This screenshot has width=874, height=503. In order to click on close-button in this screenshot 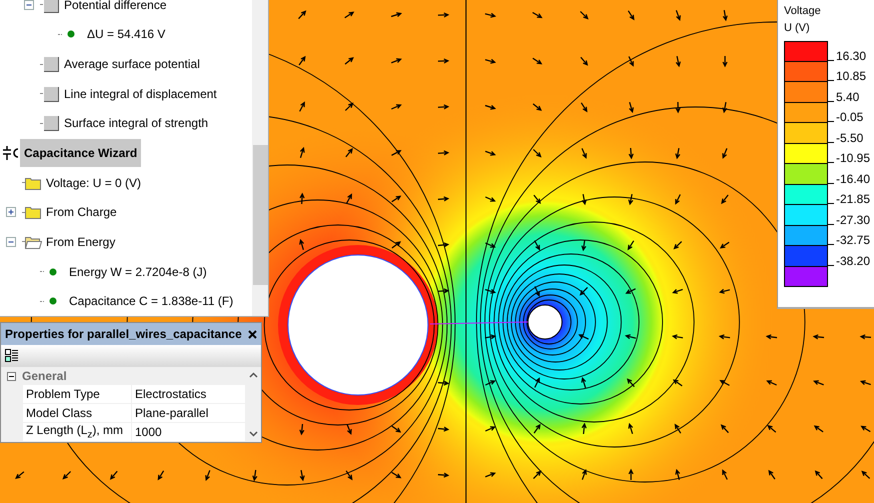, I will do `click(252, 334)`.